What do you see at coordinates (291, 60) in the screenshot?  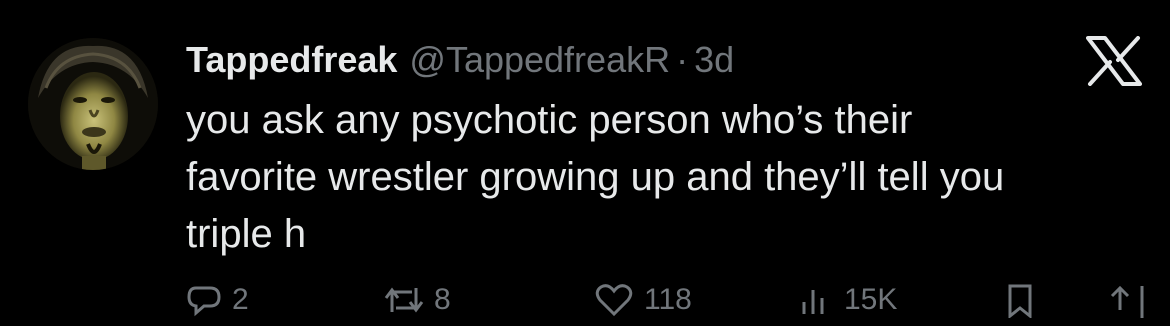 I see `display-name: Tappedfreak` at bounding box center [291, 60].